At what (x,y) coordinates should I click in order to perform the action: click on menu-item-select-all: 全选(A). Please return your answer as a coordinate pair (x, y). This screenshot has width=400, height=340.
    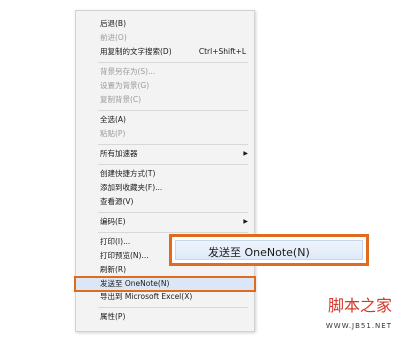
    Looking at the image, I should click on (165, 120).